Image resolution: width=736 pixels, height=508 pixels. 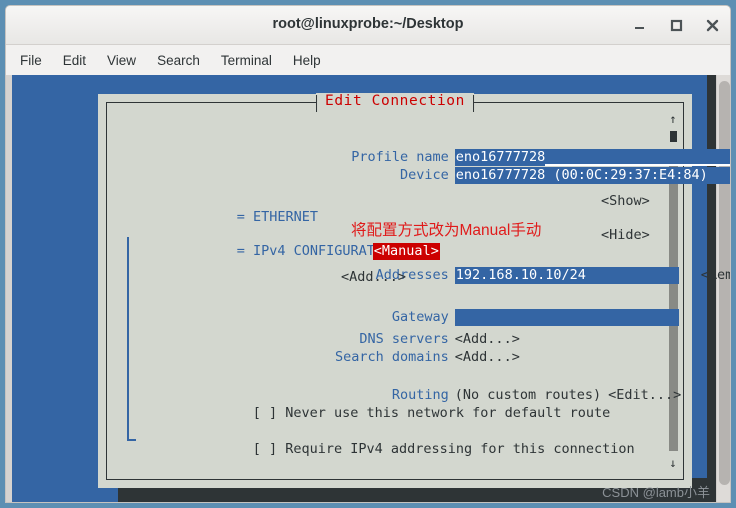 What do you see at coordinates (241, 217) in the screenshot?
I see `ethernet-expander-icon: =` at bounding box center [241, 217].